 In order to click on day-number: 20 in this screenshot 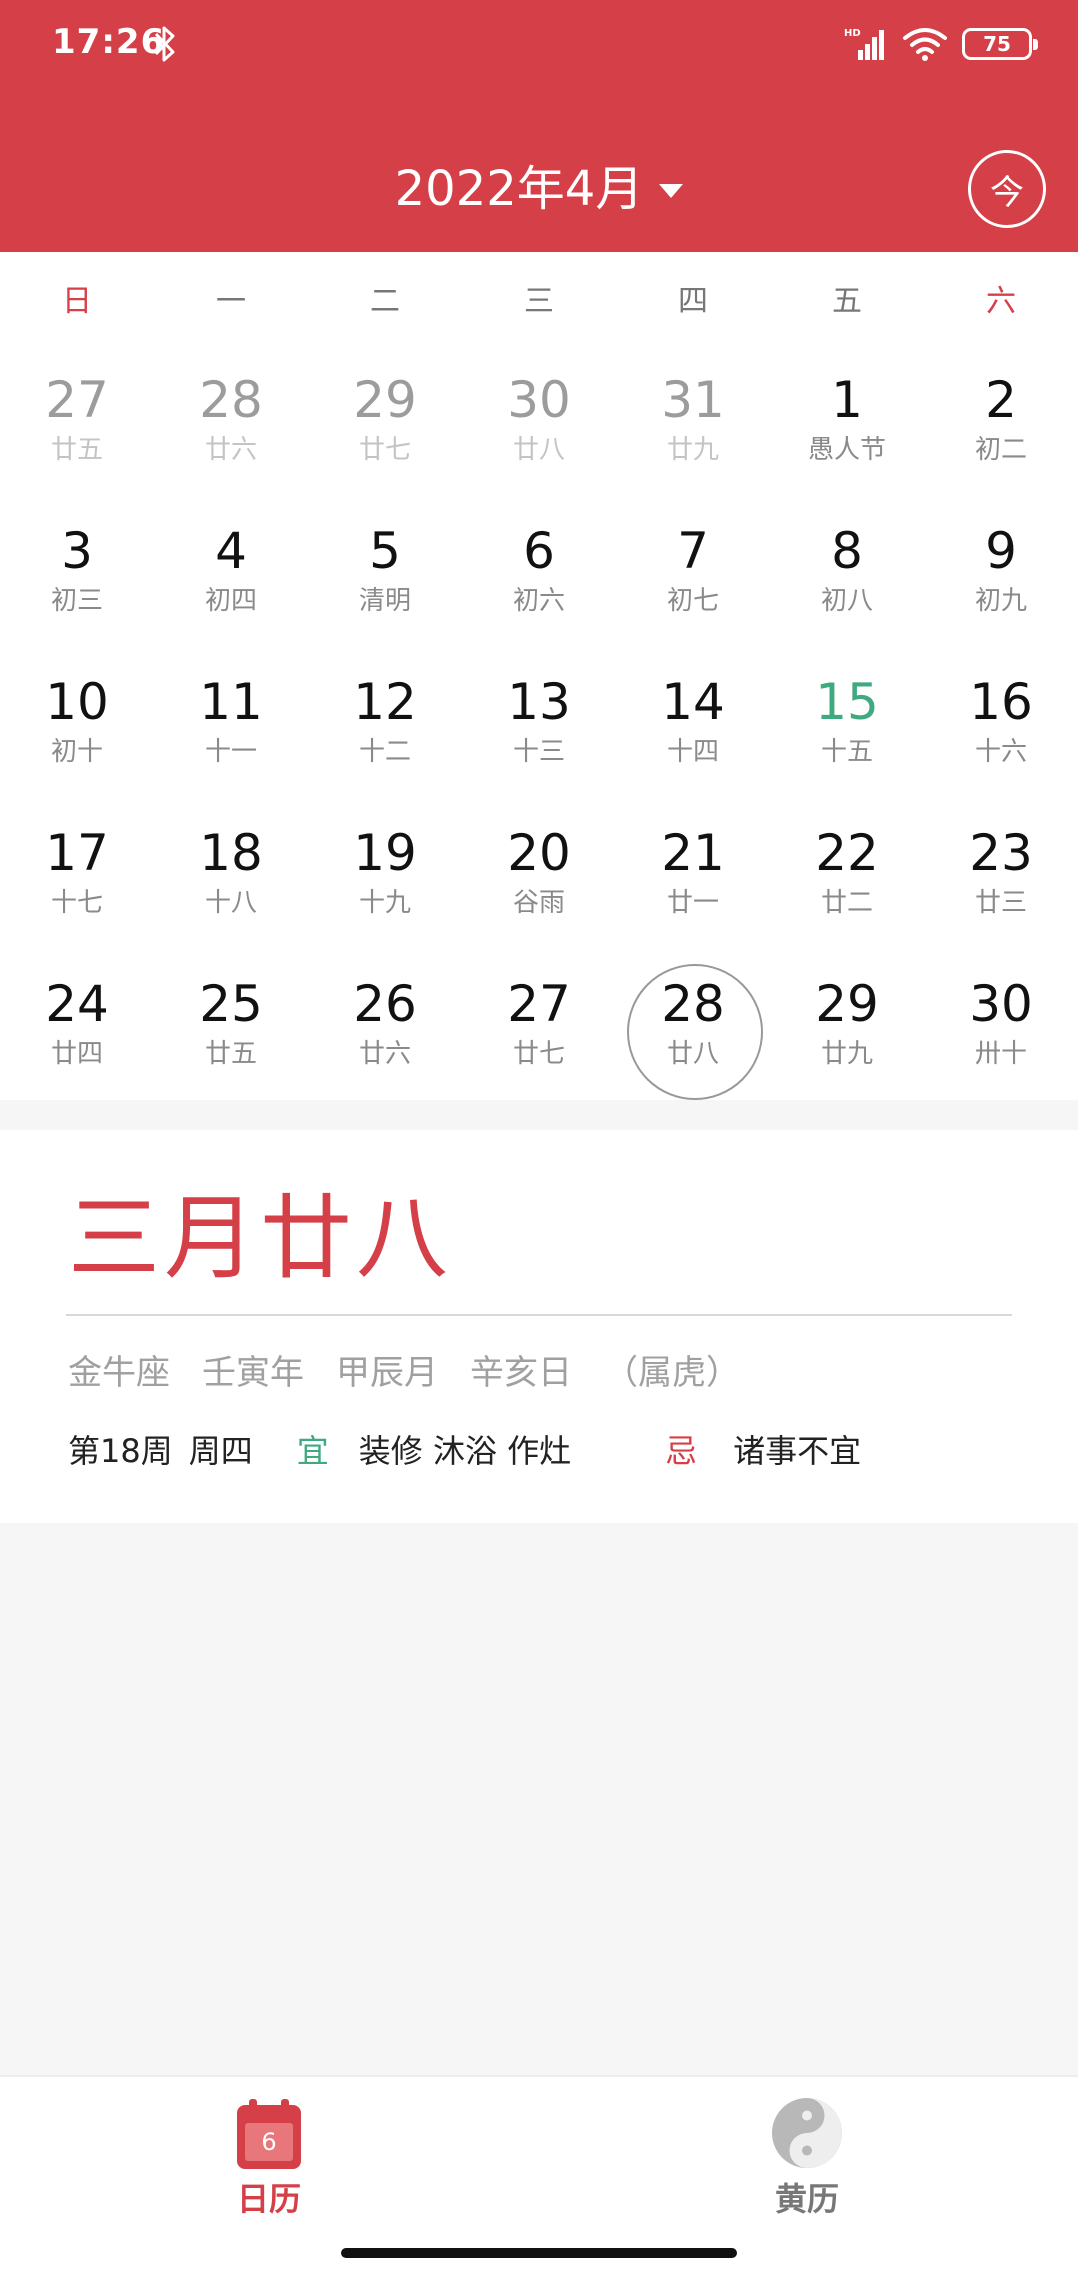, I will do `click(539, 853)`.